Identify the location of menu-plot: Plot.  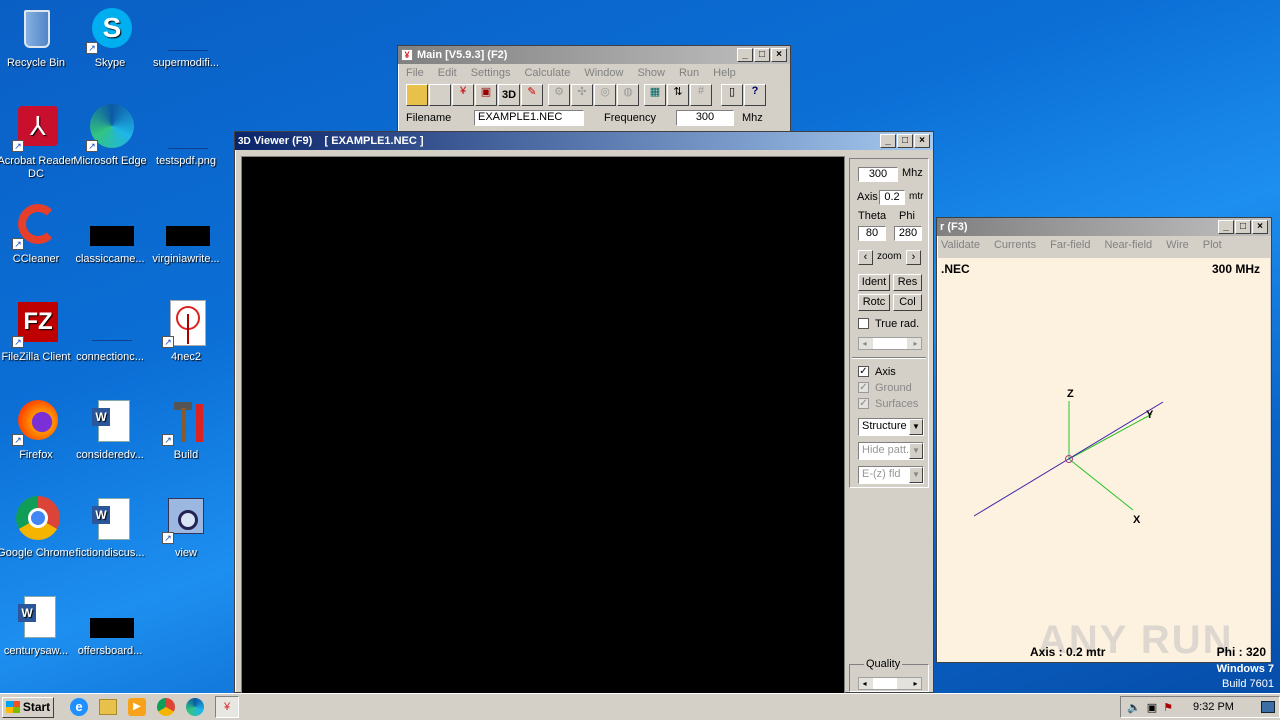
(1212, 245).